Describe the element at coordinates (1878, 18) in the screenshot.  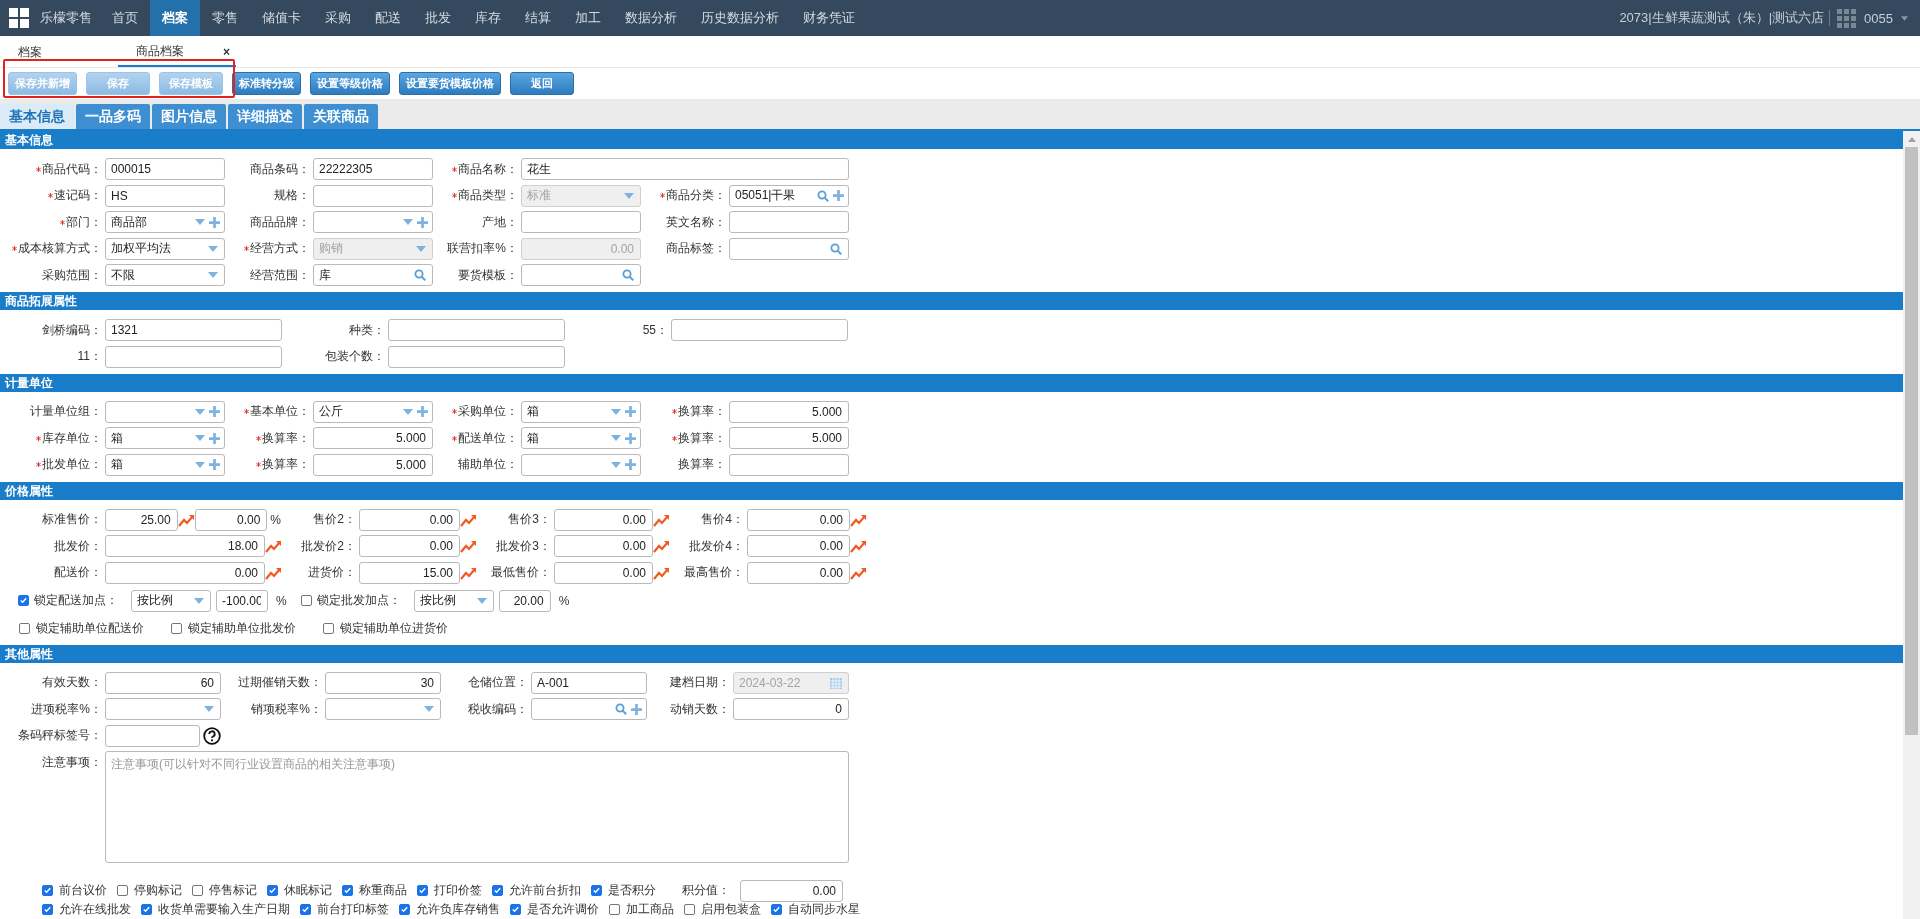
I see `user-name: 0055` at that location.